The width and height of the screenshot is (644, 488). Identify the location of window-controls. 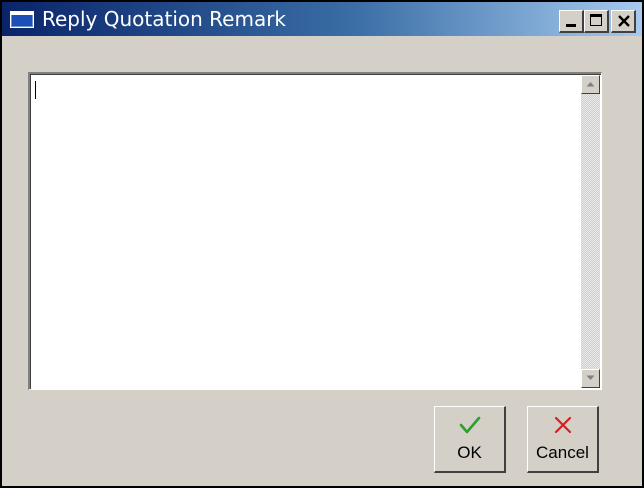
(597, 21).